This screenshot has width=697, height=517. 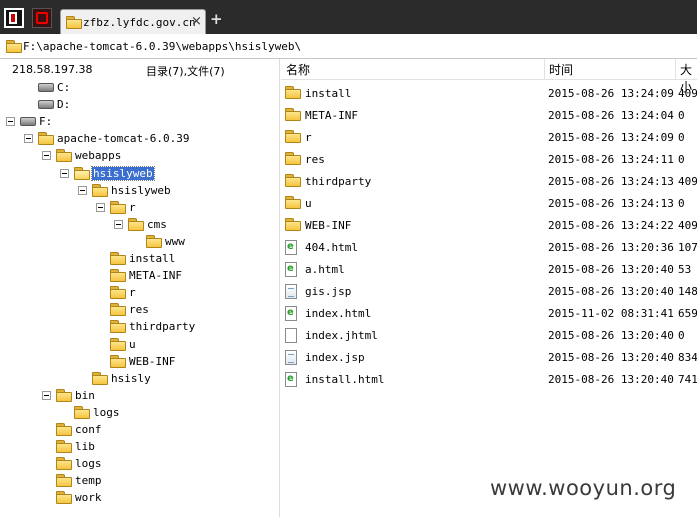 I want to click on file-name: install.html, so click(x=345, y=379).